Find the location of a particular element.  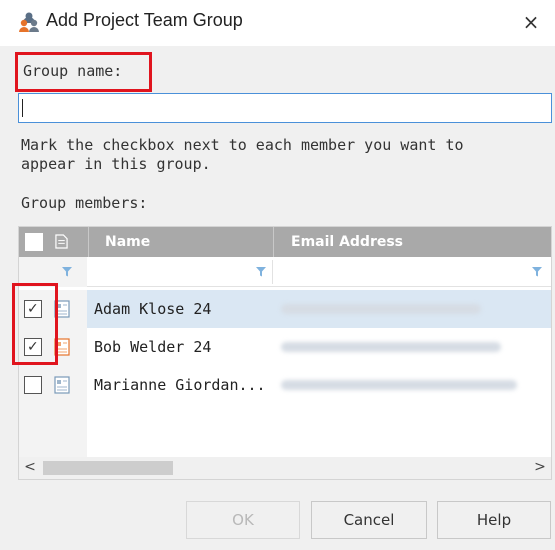

help-button: Help is located at coordinates (494, 520).